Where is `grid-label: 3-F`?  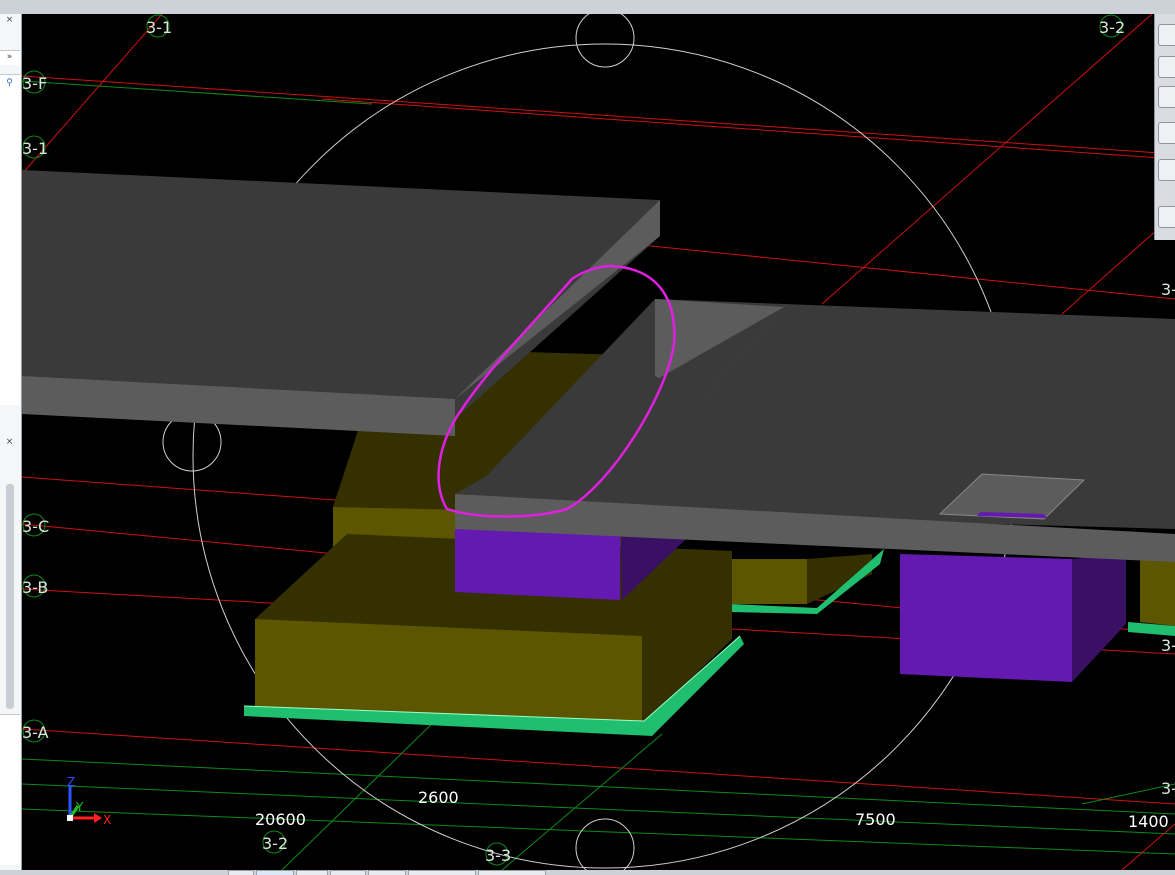
grid-label: 3-F is located at coordinates (34, 83).